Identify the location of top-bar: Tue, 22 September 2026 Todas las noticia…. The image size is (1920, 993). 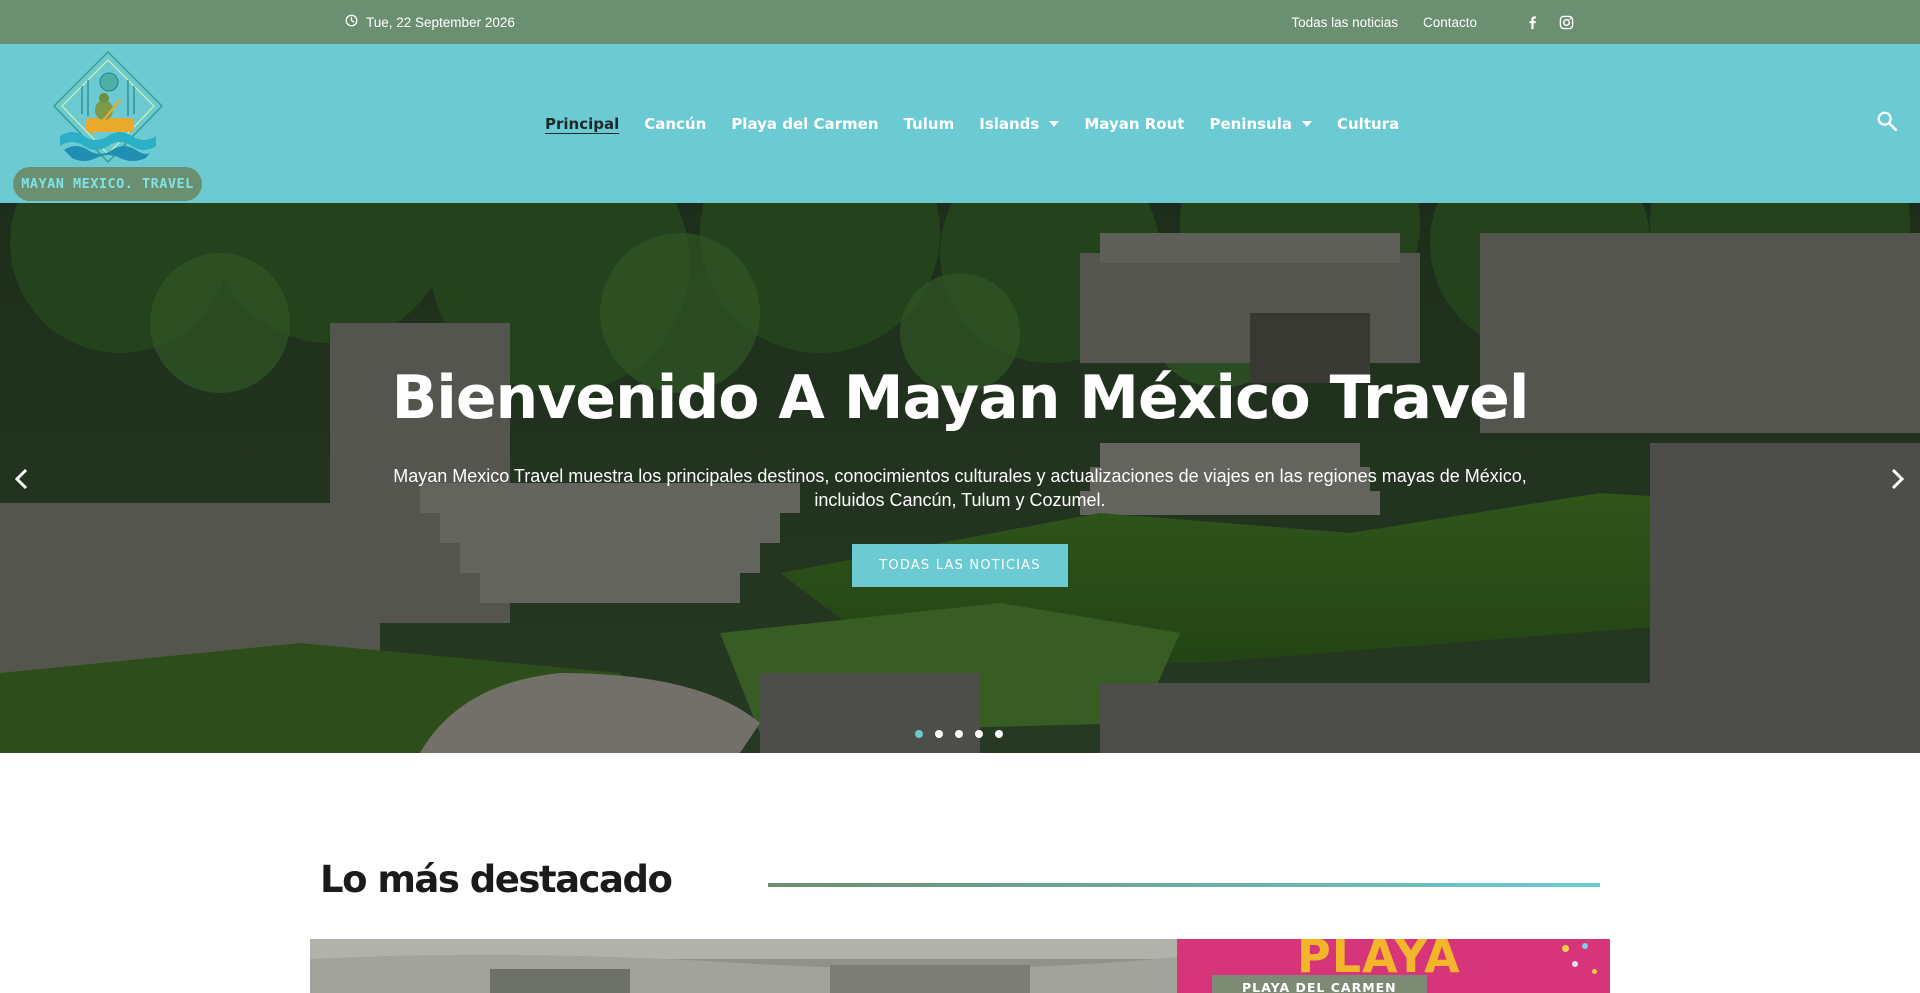
(960, 22).